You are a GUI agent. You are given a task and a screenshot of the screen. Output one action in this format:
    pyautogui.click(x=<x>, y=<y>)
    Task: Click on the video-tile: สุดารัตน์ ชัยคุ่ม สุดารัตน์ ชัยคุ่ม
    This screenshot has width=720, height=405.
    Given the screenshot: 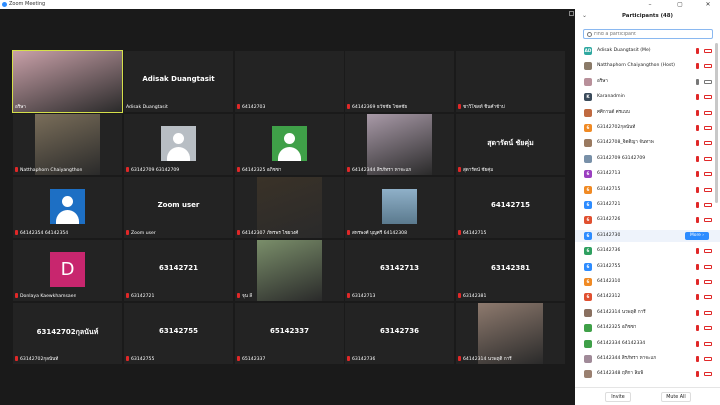 What is the action you would take?
    pyautogui.click(x=510, y=144)
    